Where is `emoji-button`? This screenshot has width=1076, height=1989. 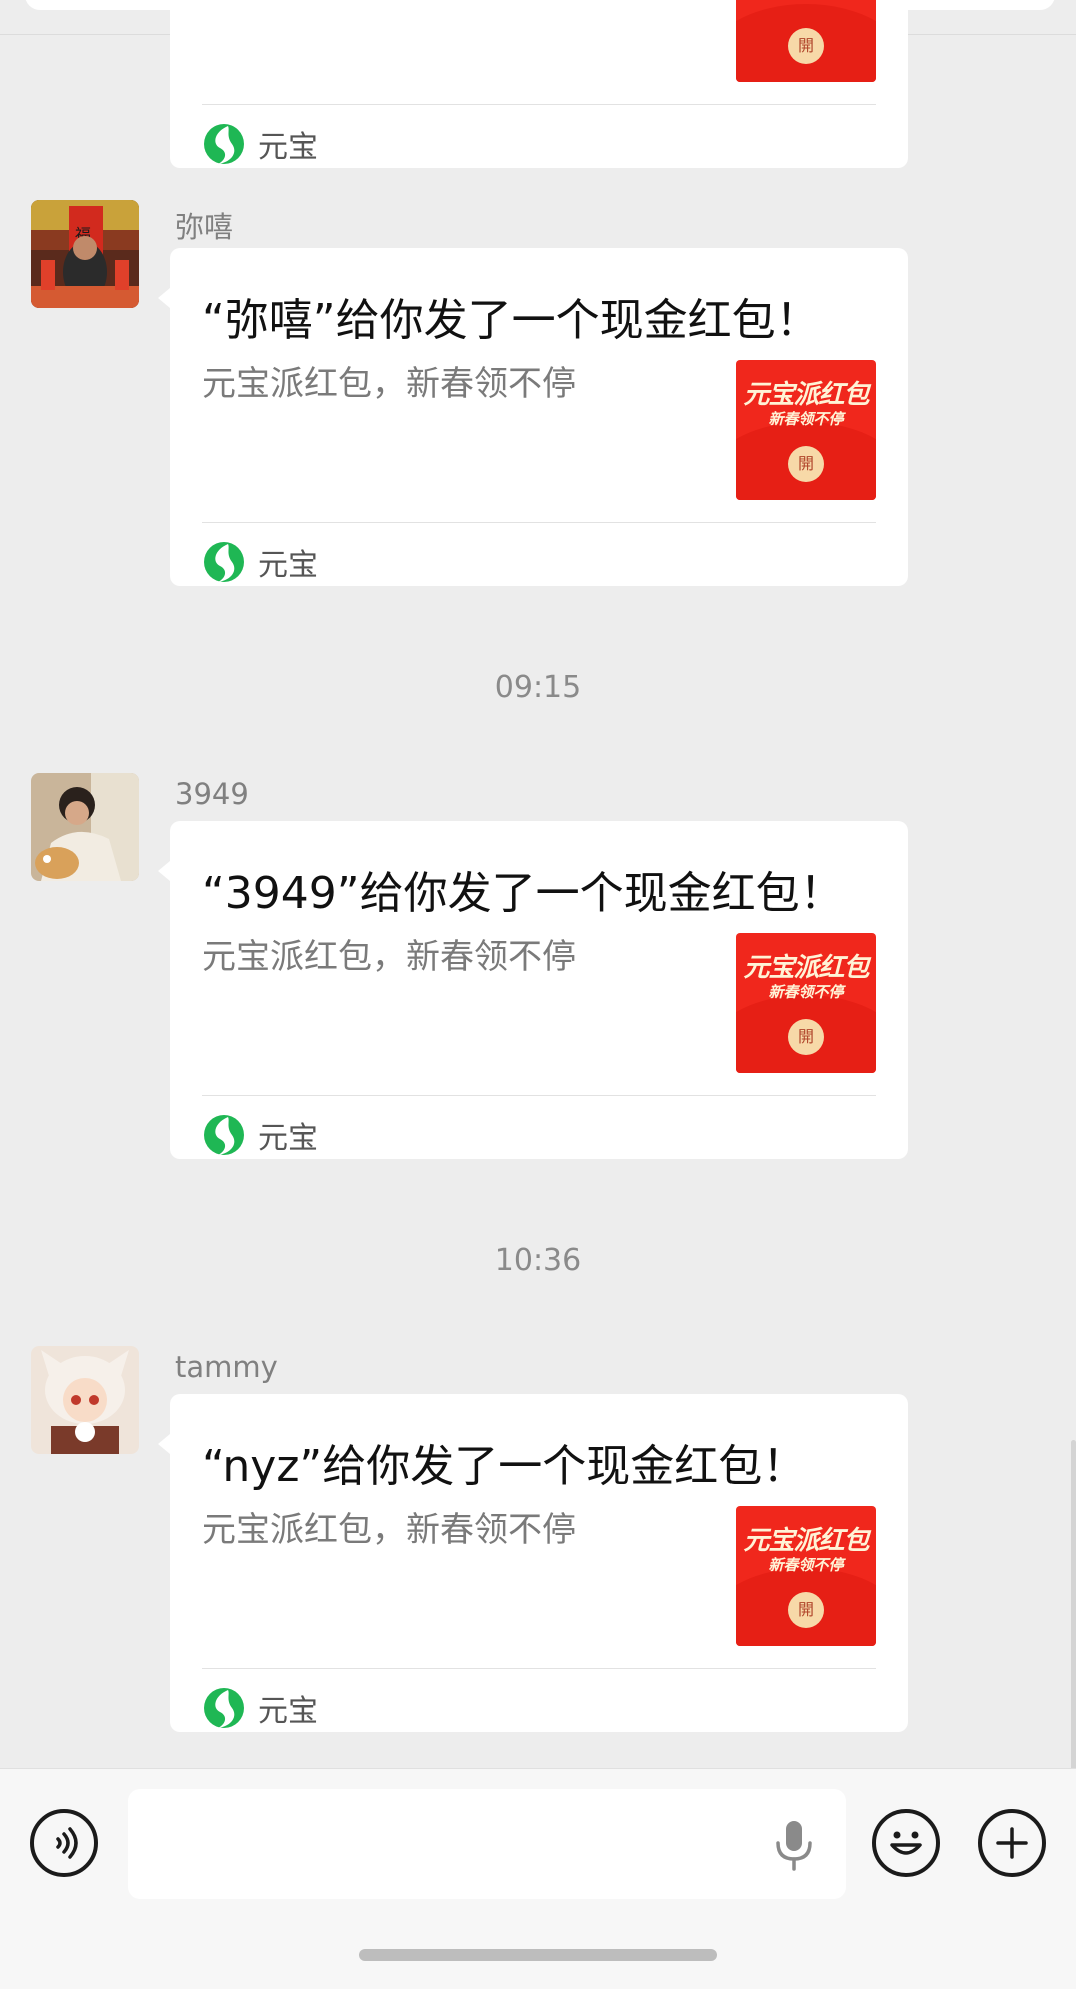
emoji-button is located at coordinates (906, 1843).